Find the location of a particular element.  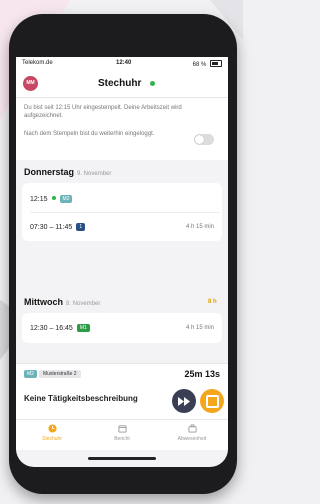

clock-label: 12:40 is located at coordinates (124, 63).